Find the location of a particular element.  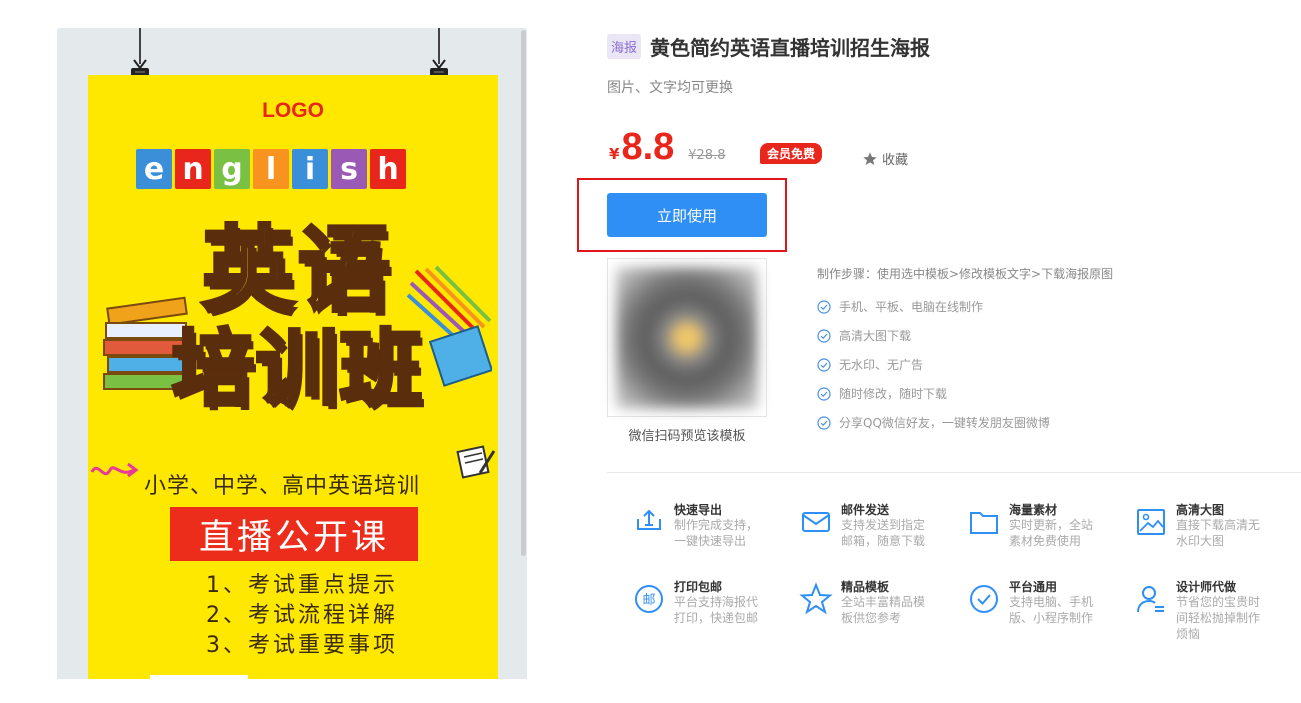

service-desc: 制作完成支持，一键快速导出 is located at coordinates (716, 533).